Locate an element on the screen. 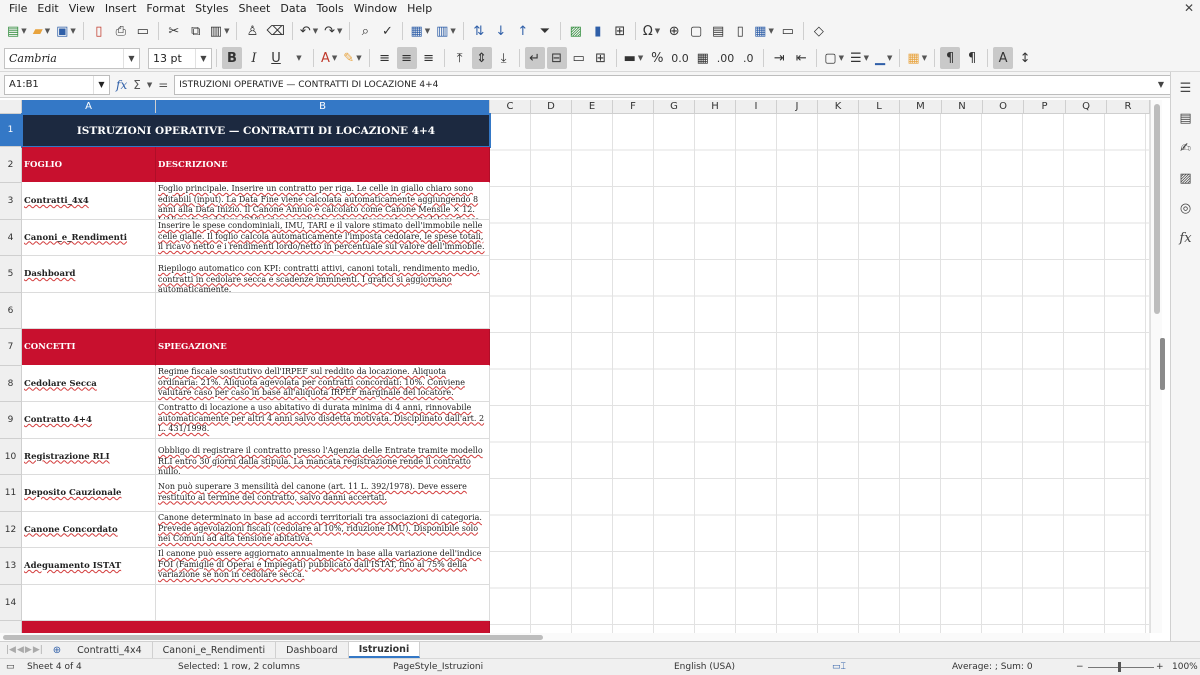 This screenshot has width=1200, height=675. sidebar-resize-handle is located at coordinates (1162, 364).